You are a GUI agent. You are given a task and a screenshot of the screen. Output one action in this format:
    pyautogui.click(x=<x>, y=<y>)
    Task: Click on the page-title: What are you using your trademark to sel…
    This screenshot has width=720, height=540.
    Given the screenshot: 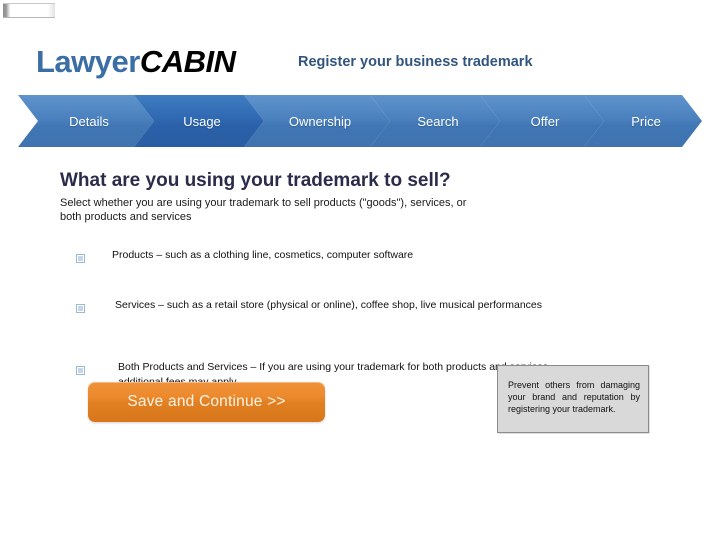 What is the action you would take?
    pyautogui.click(x=255, y=180)
    